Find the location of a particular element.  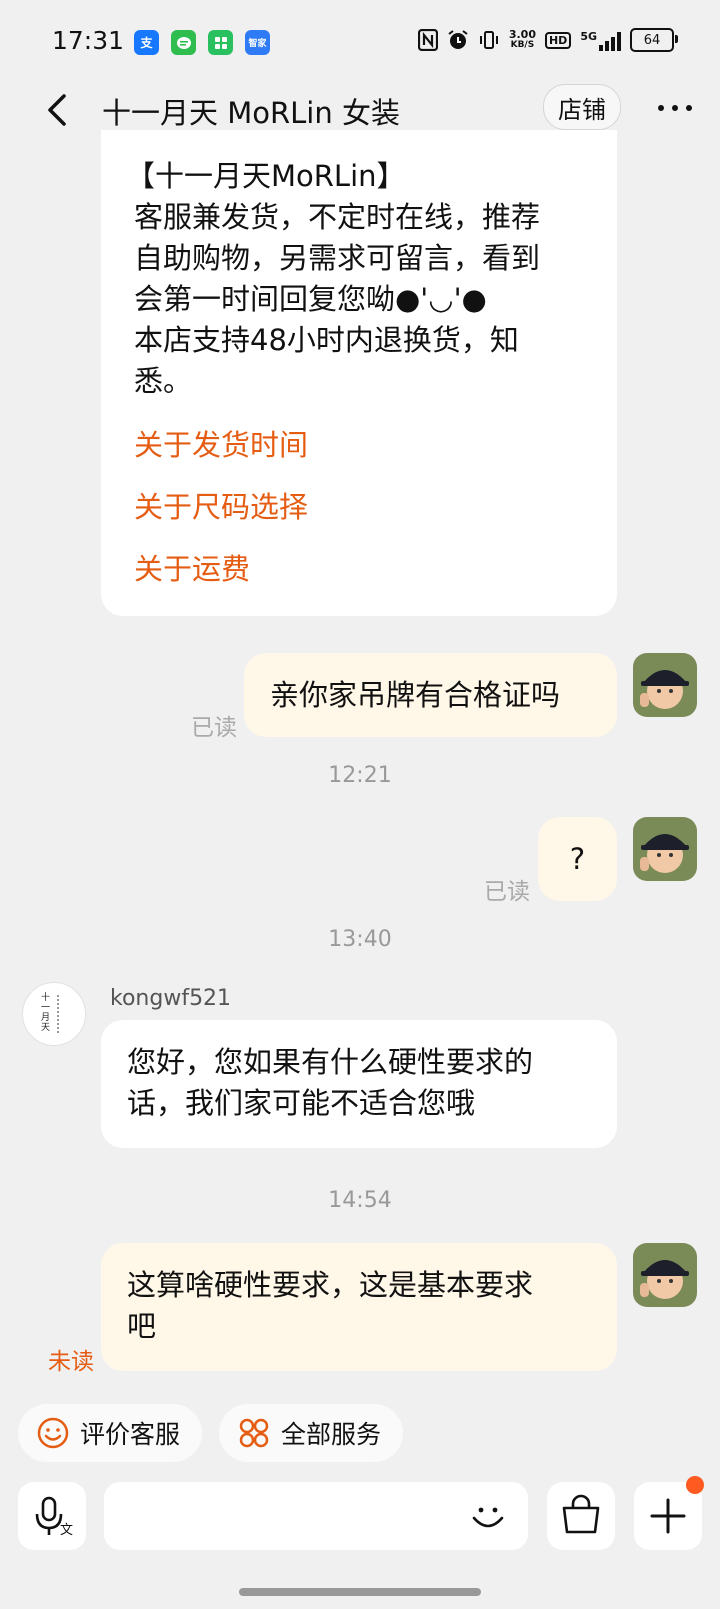

vibrate-icon is located at coordinates (488, 40).